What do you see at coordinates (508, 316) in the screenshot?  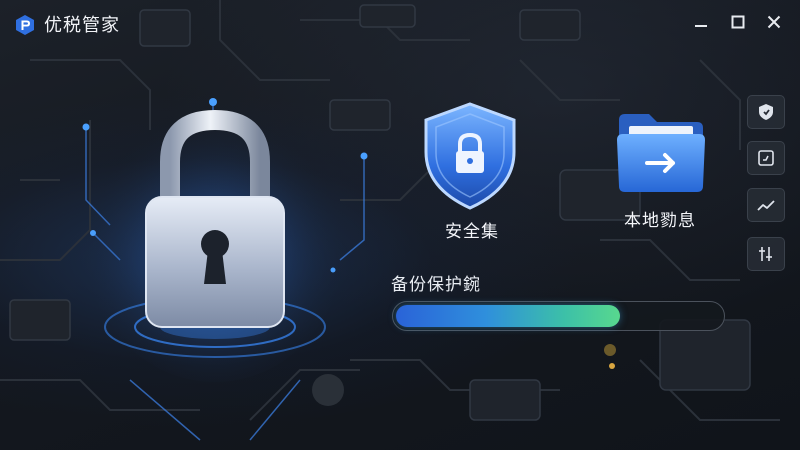 I see `progress-fill` at bounding box center [508, 316].